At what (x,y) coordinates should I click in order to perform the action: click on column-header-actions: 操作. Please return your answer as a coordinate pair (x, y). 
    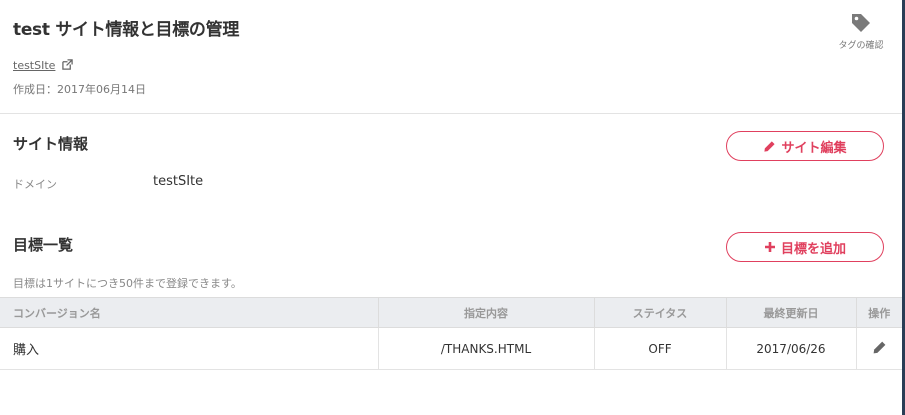
    Looking at the image, I should click on (879, 312).